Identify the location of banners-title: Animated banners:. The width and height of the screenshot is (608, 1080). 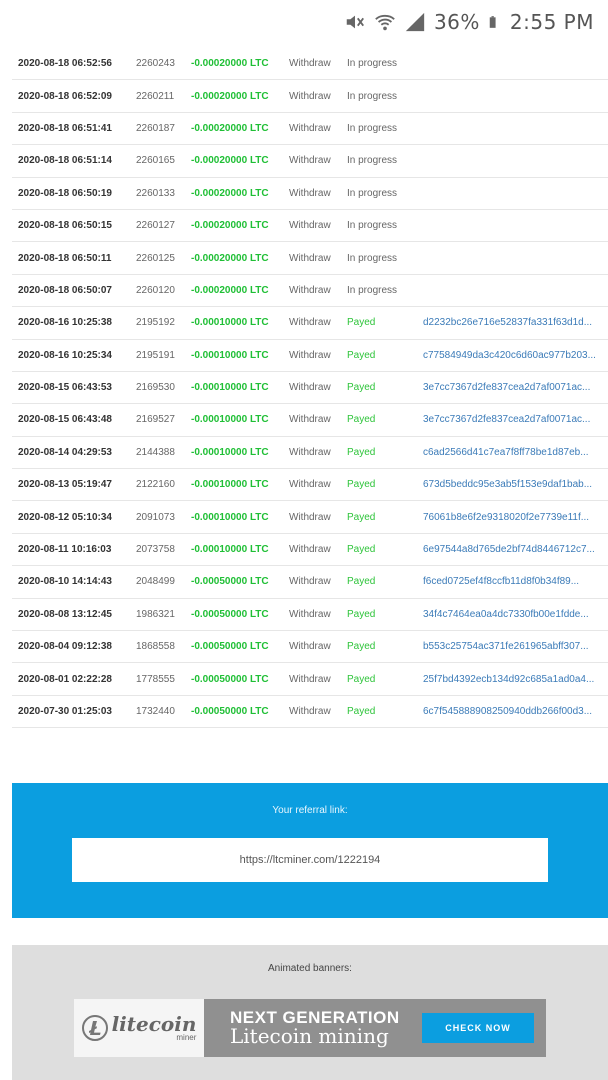
(310, 968).